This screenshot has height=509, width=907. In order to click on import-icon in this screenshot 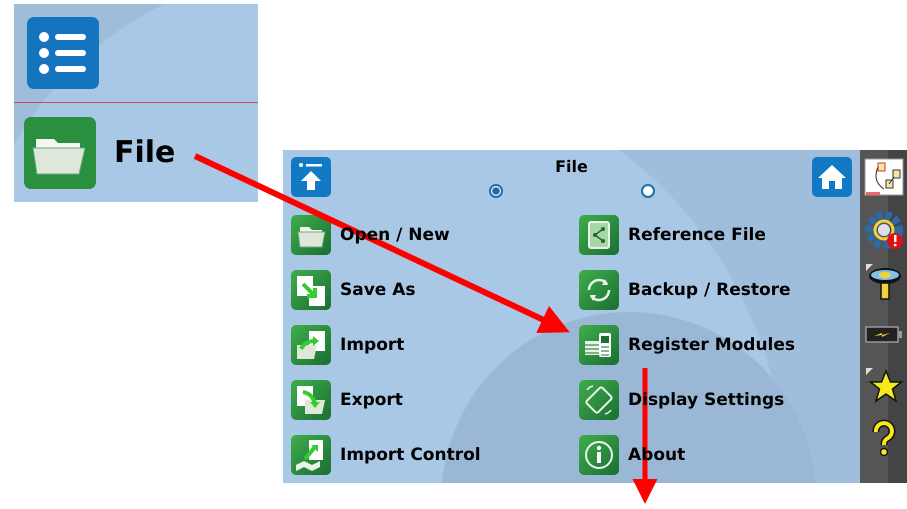, I will do `click(311, 344)`.